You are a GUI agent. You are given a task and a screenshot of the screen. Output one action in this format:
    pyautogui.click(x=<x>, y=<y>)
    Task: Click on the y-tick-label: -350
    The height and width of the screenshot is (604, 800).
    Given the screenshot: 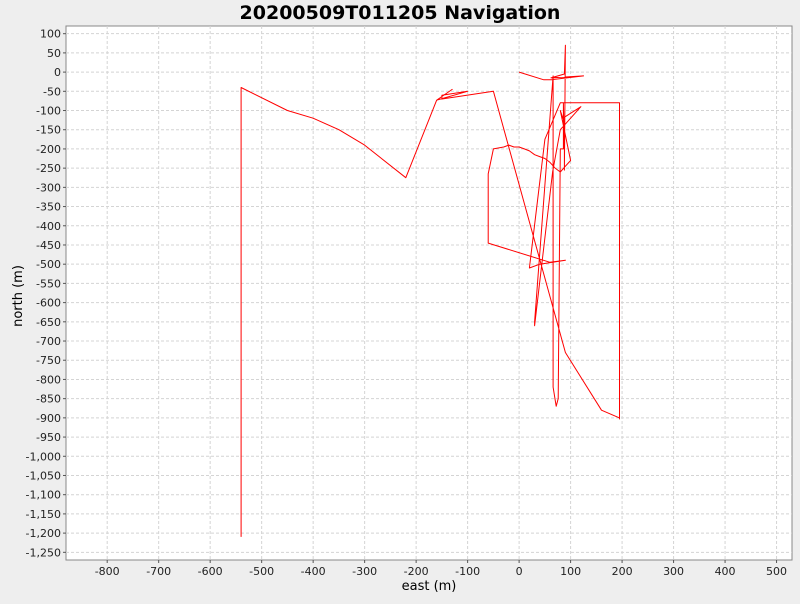 What is the action you would take?
    pyautogui.click(x=48, y=207)
    